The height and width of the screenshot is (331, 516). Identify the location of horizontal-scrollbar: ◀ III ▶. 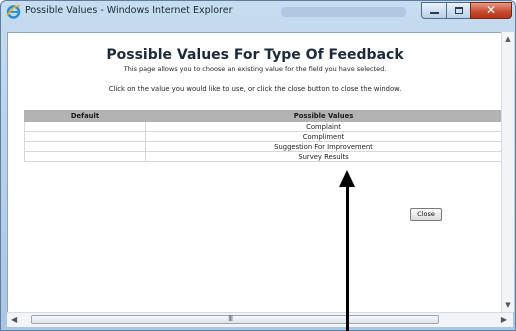
(260, 319).